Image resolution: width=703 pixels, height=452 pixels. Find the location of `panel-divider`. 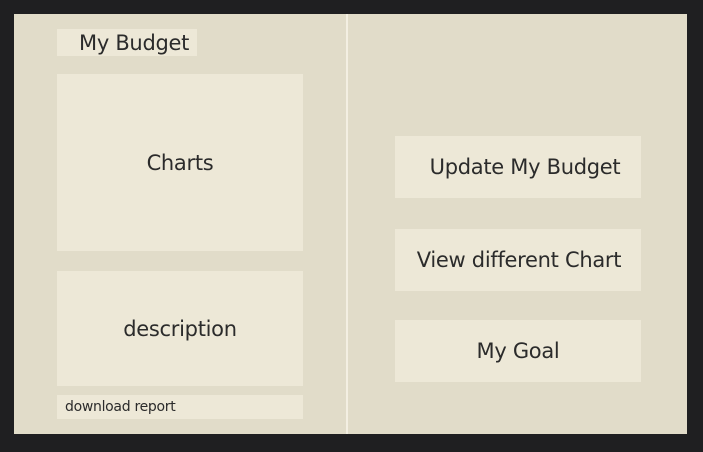

panel-divider is located at coordinates (347, 224).